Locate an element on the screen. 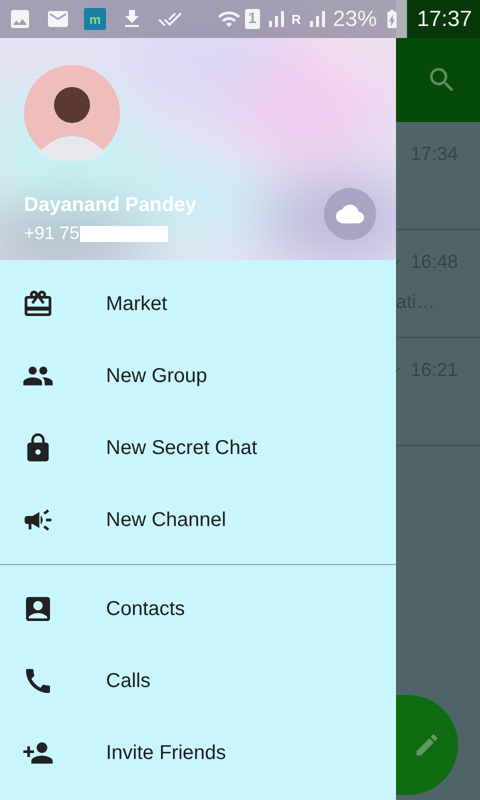 The image size is (480, 800). battery-percent: 23% is located at coordinates (354, 19).